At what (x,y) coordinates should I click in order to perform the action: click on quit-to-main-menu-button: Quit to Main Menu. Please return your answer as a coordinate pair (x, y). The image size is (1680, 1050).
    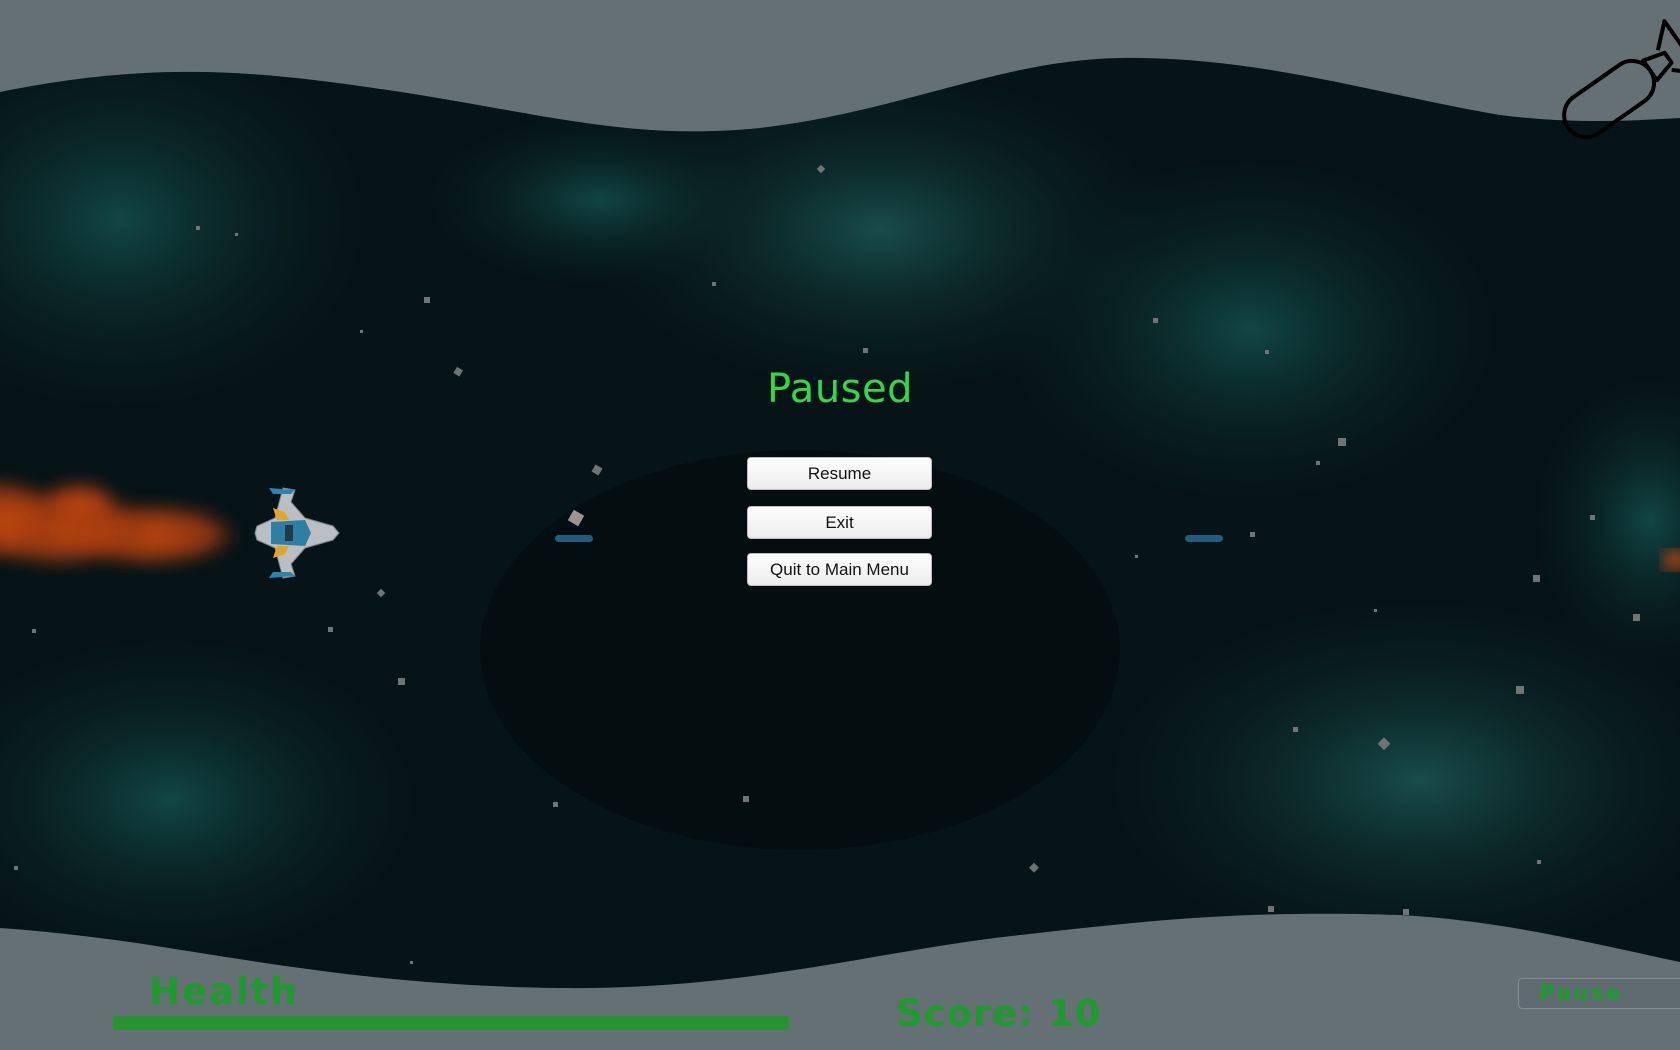
    Looking at the image, I should click on (839, 569).